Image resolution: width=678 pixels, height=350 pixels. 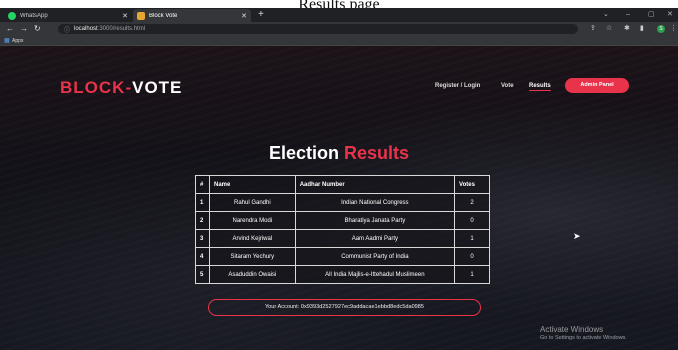 What do you see at coordinates (375, 238) in the screenshot?
I see `candidate-party: Aam Aadmi Party` at bounding box center [375, 238].